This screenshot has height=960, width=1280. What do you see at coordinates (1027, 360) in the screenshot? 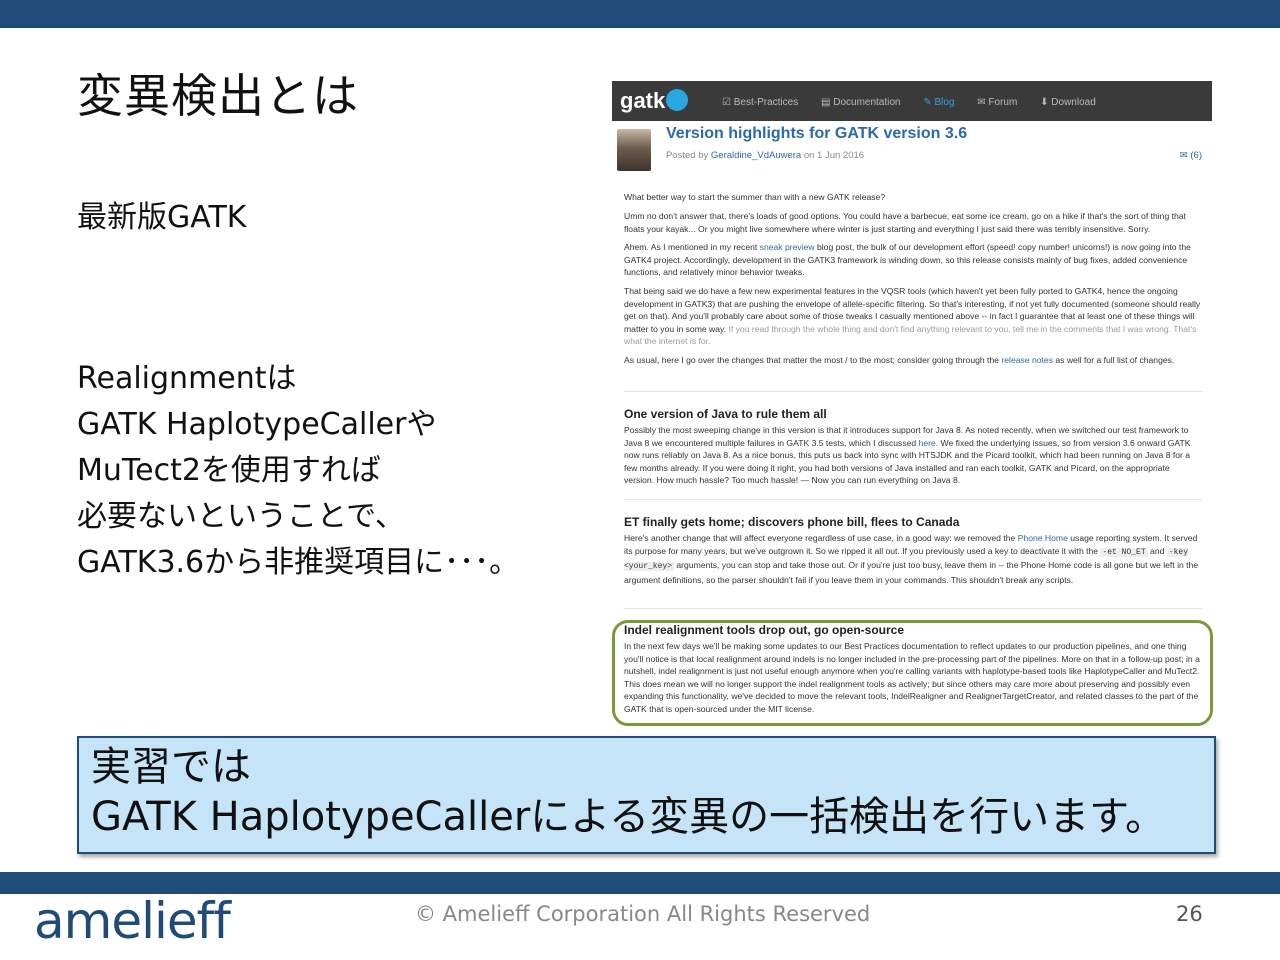
I see `release-notes-link: release notes` at bounding box center [1027, 360].